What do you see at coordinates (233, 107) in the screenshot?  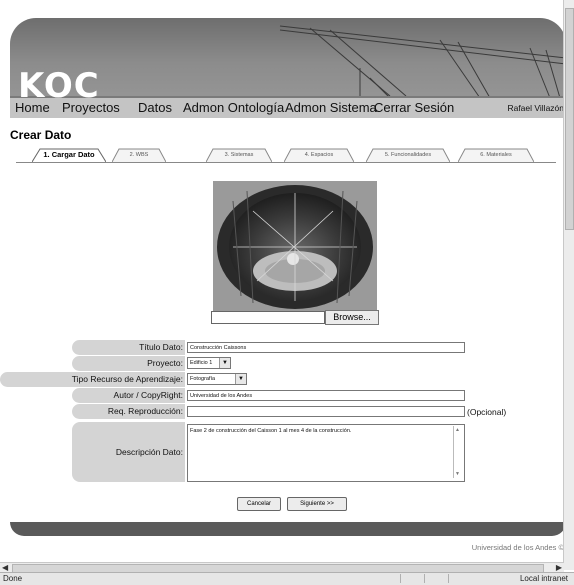 I see `nav-item-admon-ontologia: Admon Ontología` at bounding box center [233, 107].